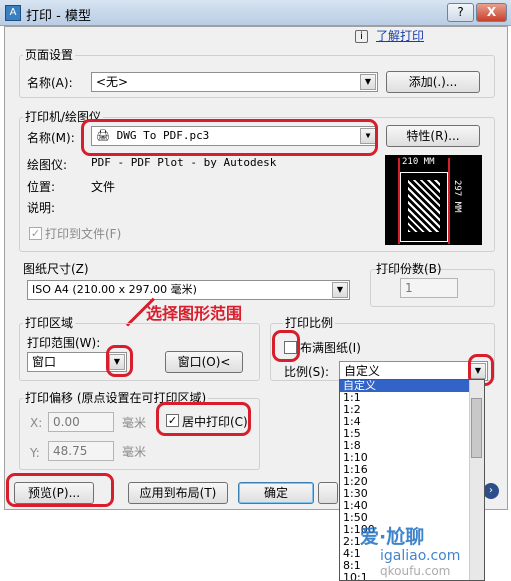 This screenshot has width=511, height=581. I want to click on cancel-button-partial, so click(328, 493).